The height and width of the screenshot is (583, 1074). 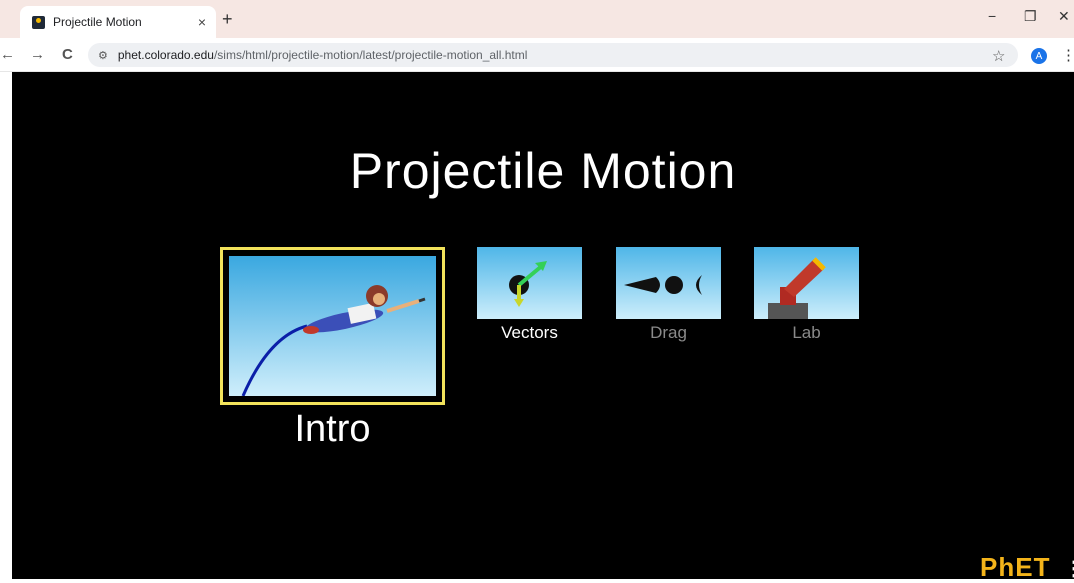 I want to click on screen-button-lab: Lab, so click(x=806, y=297).